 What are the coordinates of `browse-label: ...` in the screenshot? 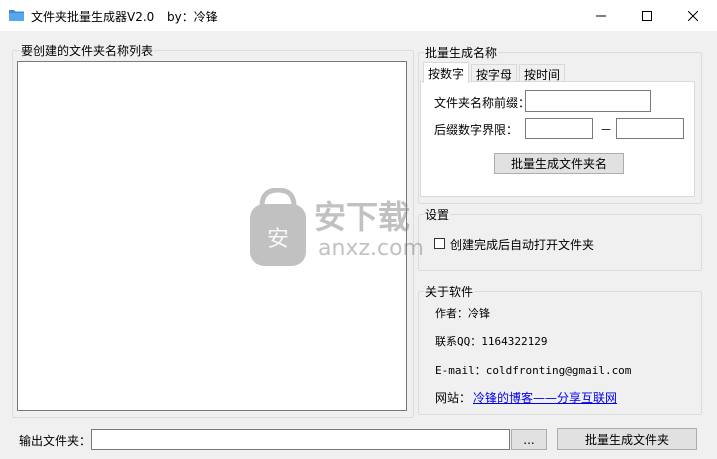 It's located at (529, 439).